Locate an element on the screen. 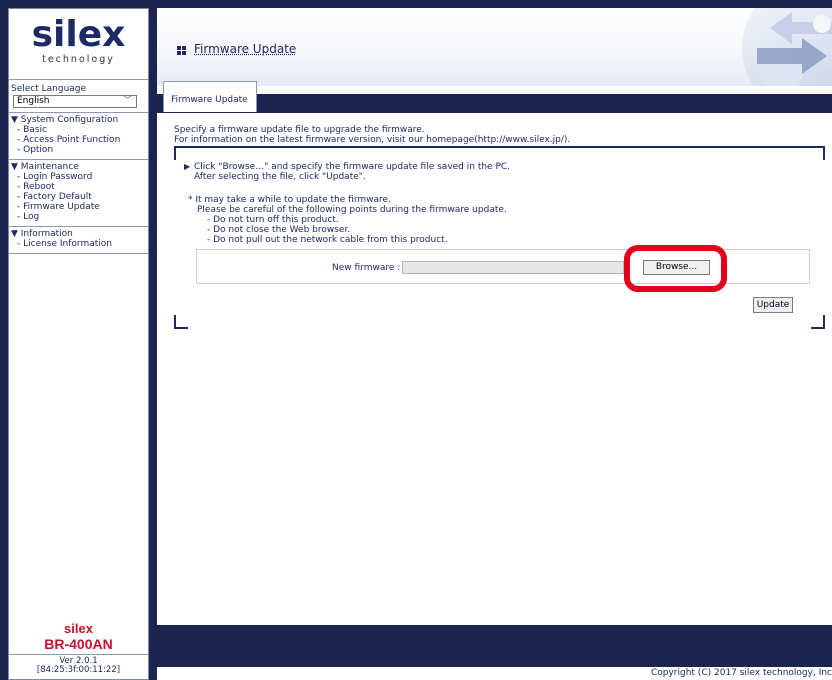 The height and width of the screenshot is (680, 832). language-selected-value: English is located at coordinates (33, 101).